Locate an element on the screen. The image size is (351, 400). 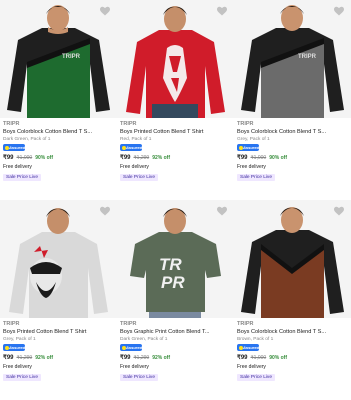
product-image: TR PR is located at coordinates (175, 259).